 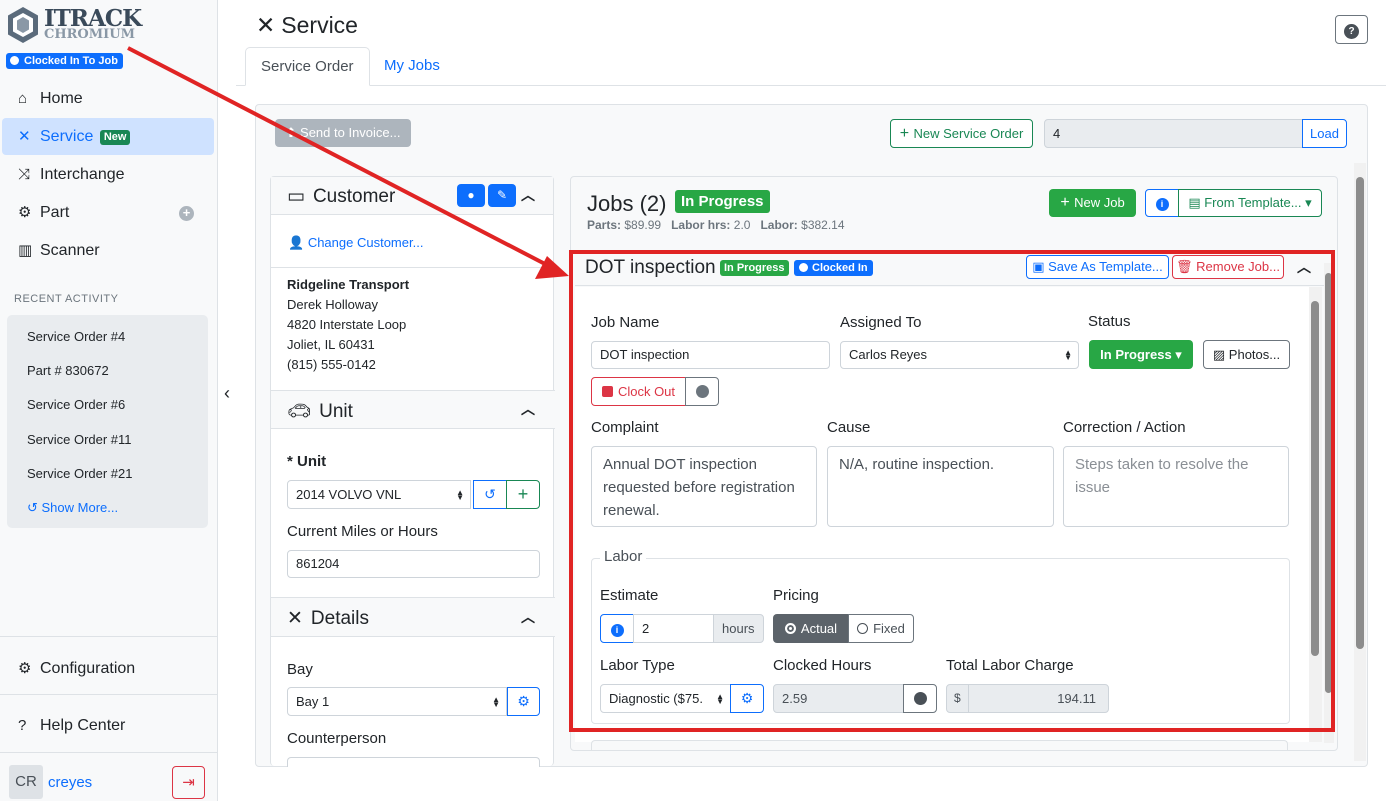 What do you see at coordinates (710, 355) in the screenshot?
I see `job-name-input: DOT inspection` at bounding box center [710, 355].